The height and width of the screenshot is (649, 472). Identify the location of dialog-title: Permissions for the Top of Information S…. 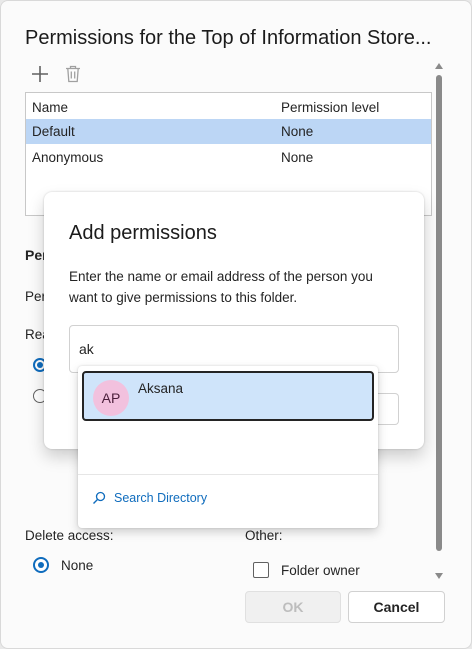
(228, 38).